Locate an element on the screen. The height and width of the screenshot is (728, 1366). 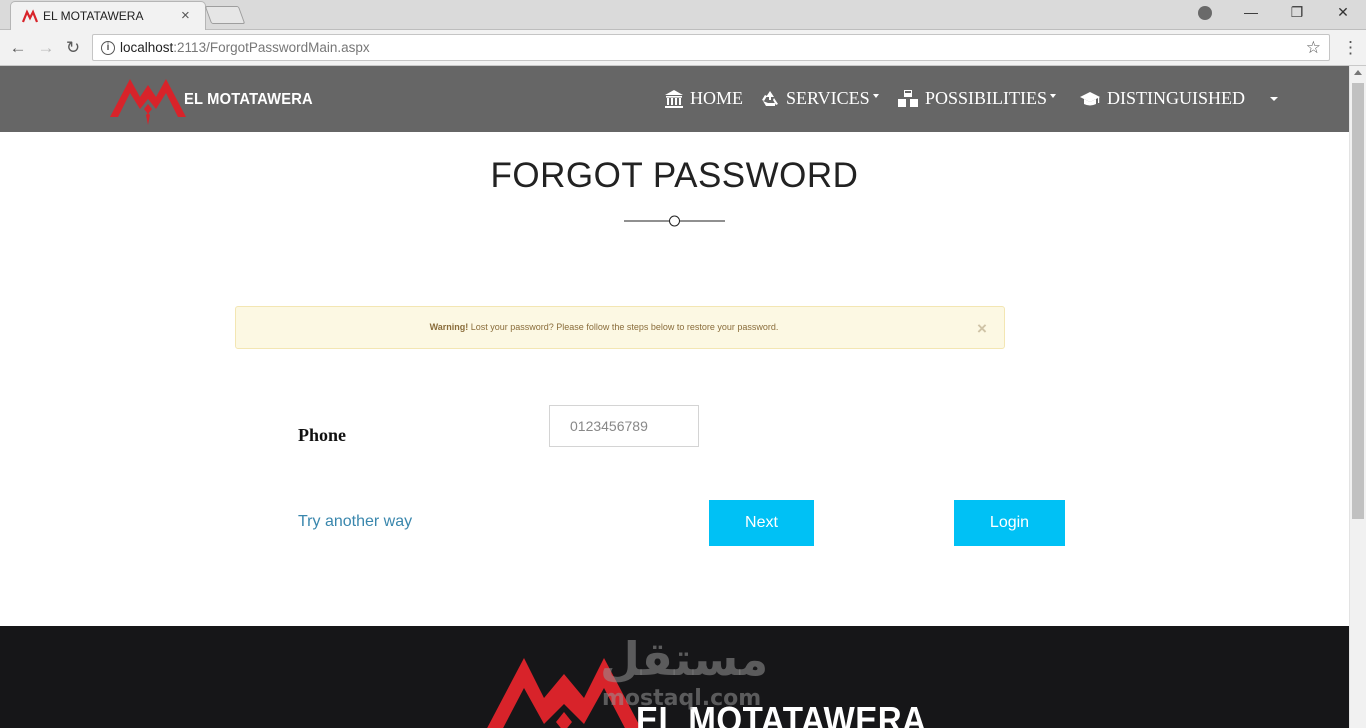
page-scrollbar is located at coordinates (1357, 397).